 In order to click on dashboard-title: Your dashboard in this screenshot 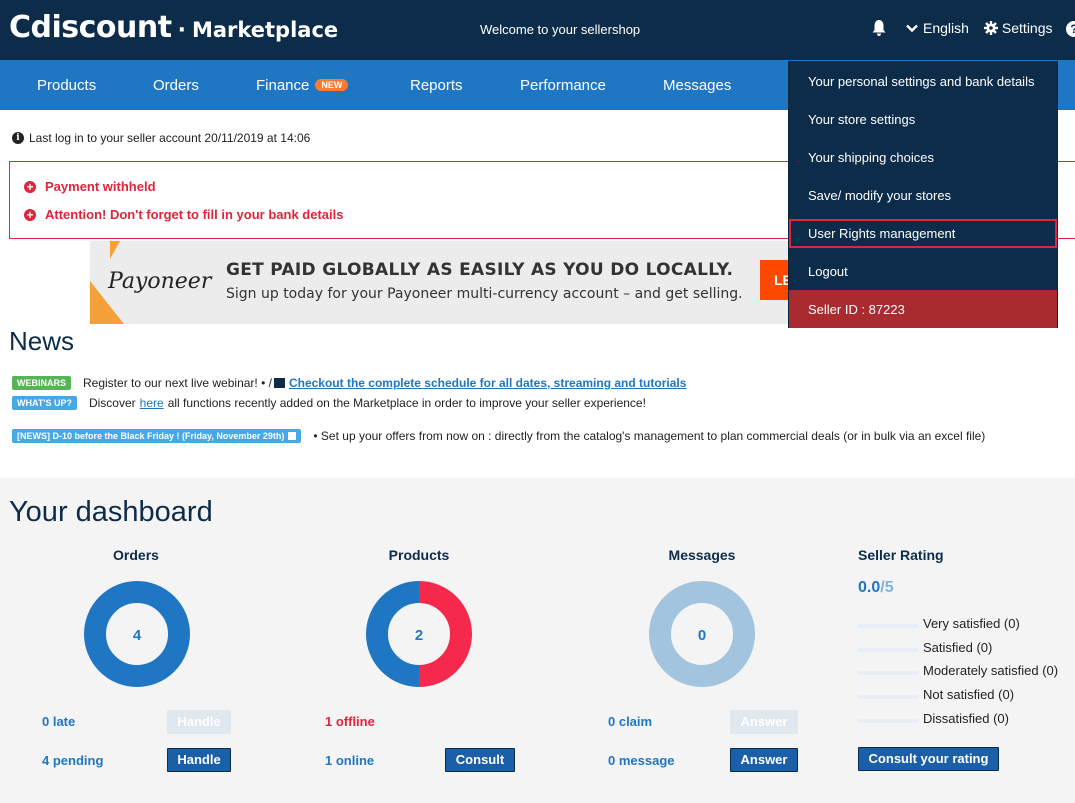, I will do `click(111, 512)`.